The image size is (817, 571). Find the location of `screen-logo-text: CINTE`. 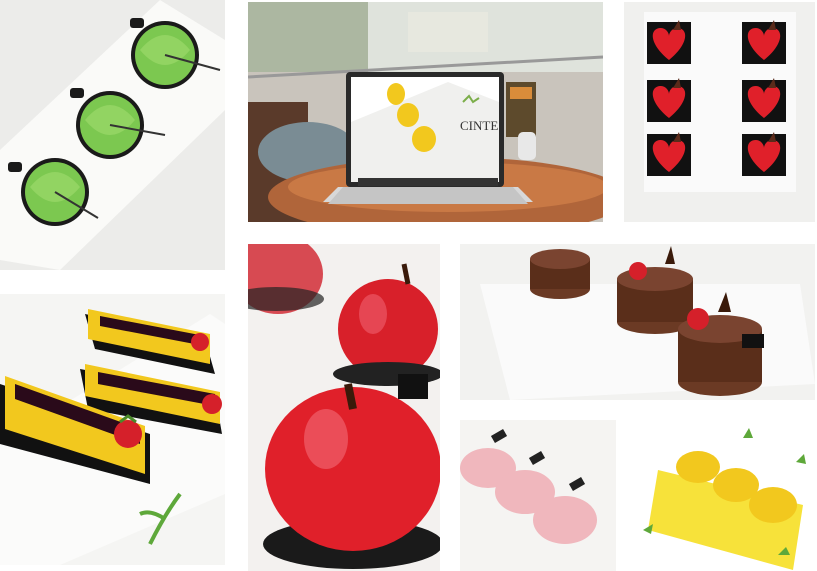

screen-logo-text: CINTE is located at coordinates (479, 125).